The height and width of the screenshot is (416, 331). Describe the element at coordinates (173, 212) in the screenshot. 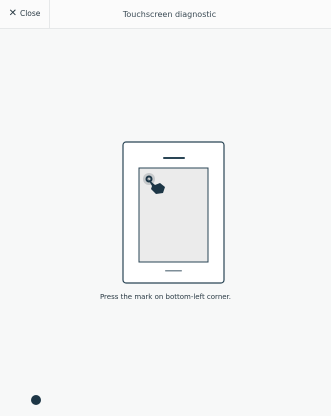

I see `tablet-touch-icon` at that location.